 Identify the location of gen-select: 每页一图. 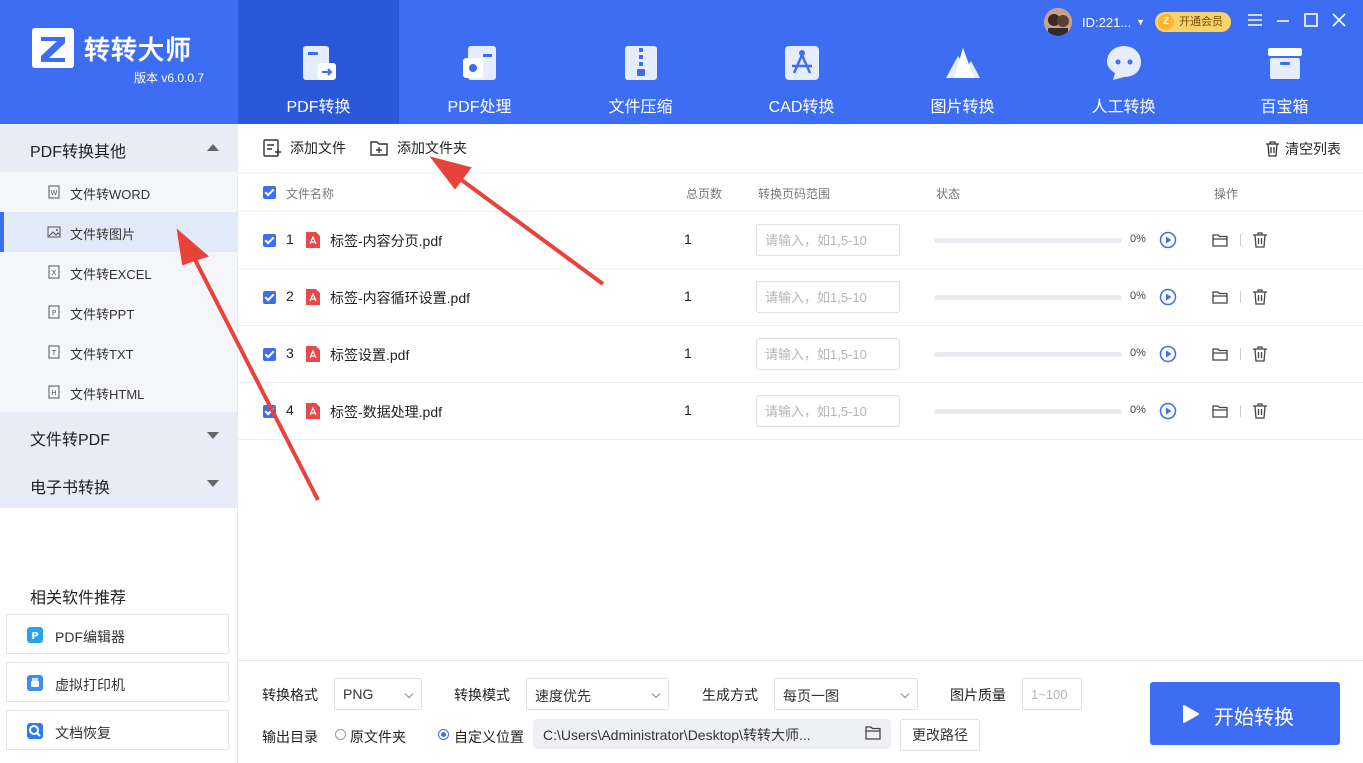
(846, 694).